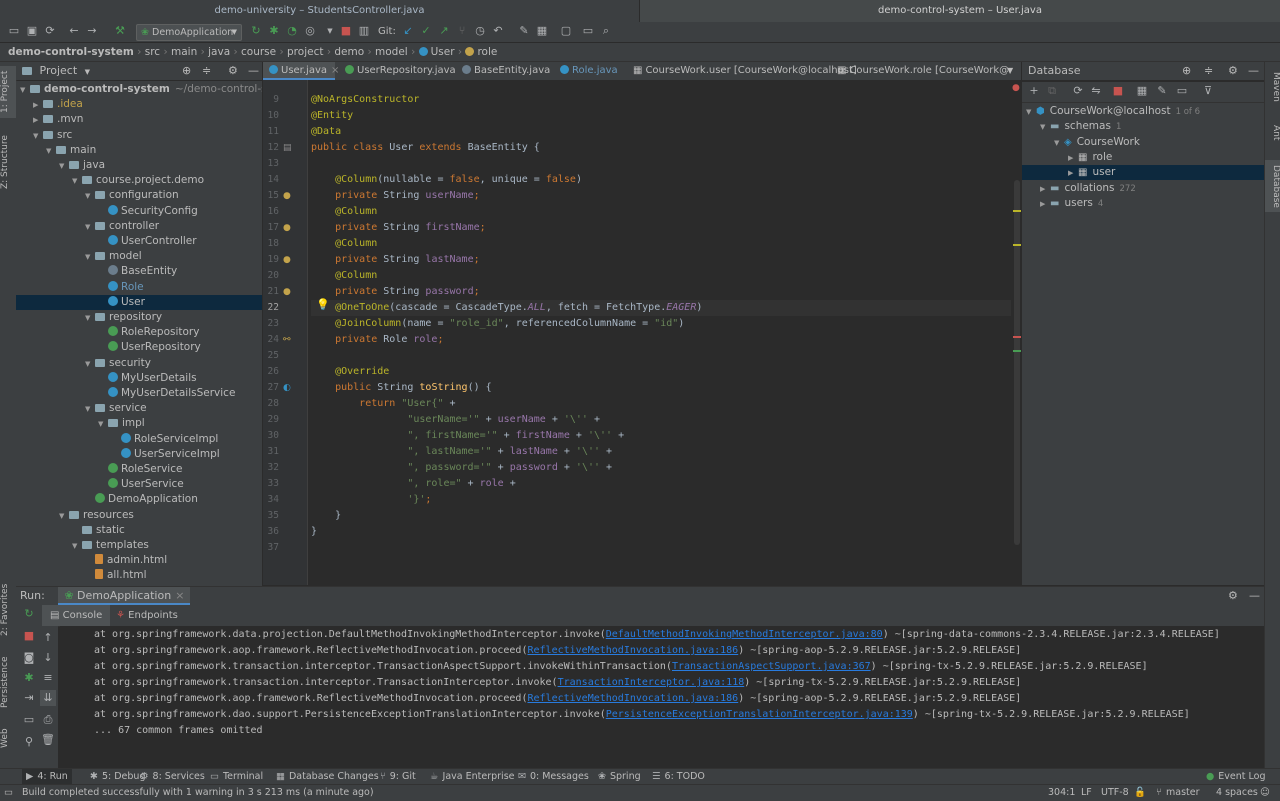 The width and height of the screenshot is (1280, 801). What do you see at coordinates (1096, 91) in the screenshot?
I see `schema-sync-icon: ⇋` at bounding box center [1096, 91].